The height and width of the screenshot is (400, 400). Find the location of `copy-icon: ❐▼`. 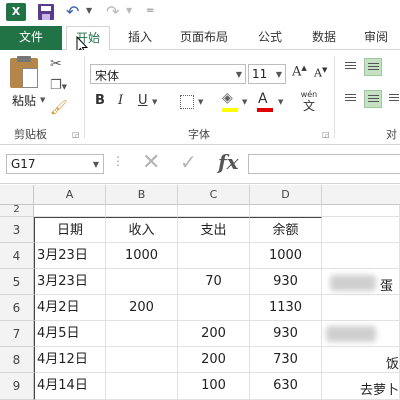

copy-icon: ❐▼ is located at coordinates (58, 85).